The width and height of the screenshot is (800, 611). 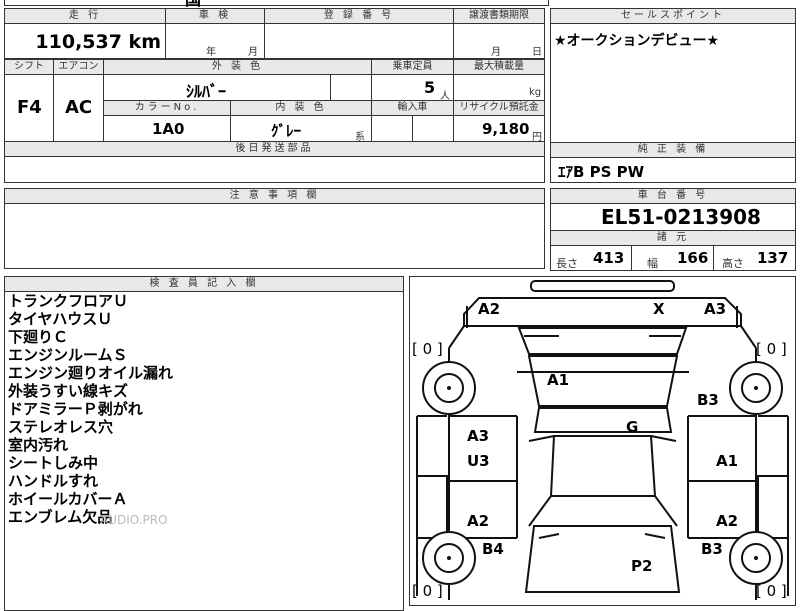 I want to click on damage-label-left-front-fender: B4, so click(x=493, y=549).